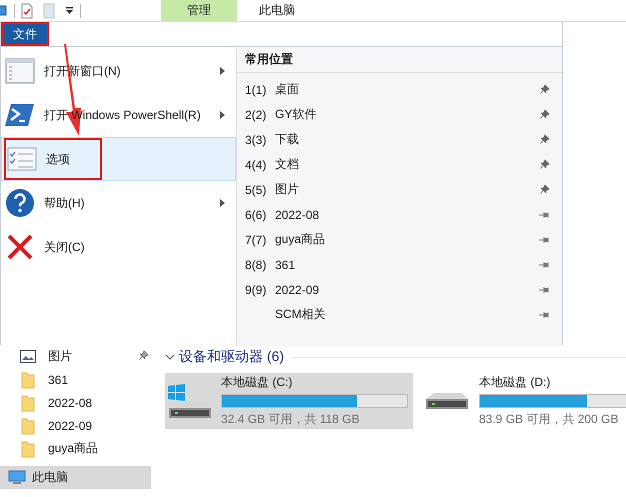 This screenshot has height=497, width=626. What do you see at coordinates (118, 247) in the screenshot?
I see `menu-item: 关闭(C)` at bounding box center [118, 247].